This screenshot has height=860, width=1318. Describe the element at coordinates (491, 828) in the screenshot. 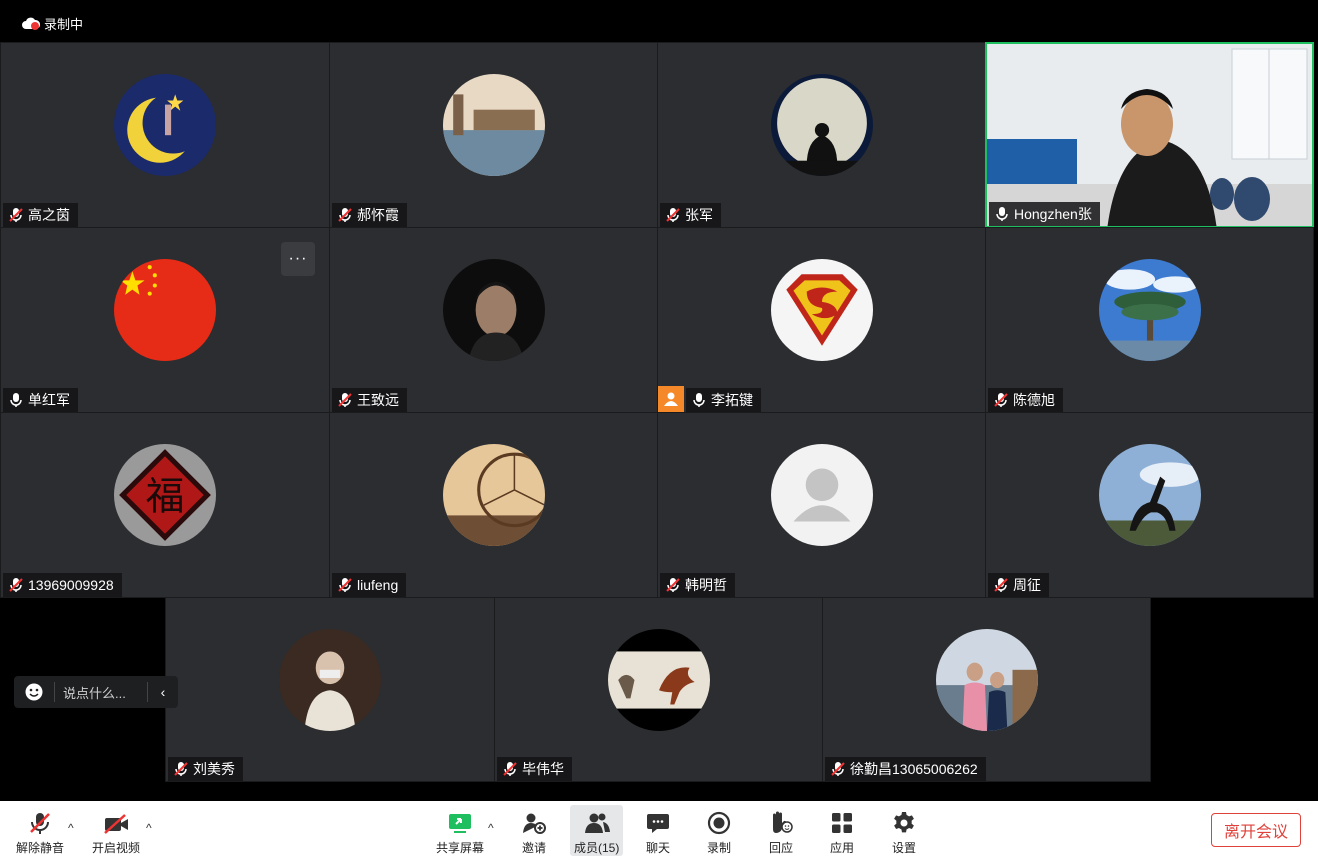

I see `share-options-caret: ^` at that location.